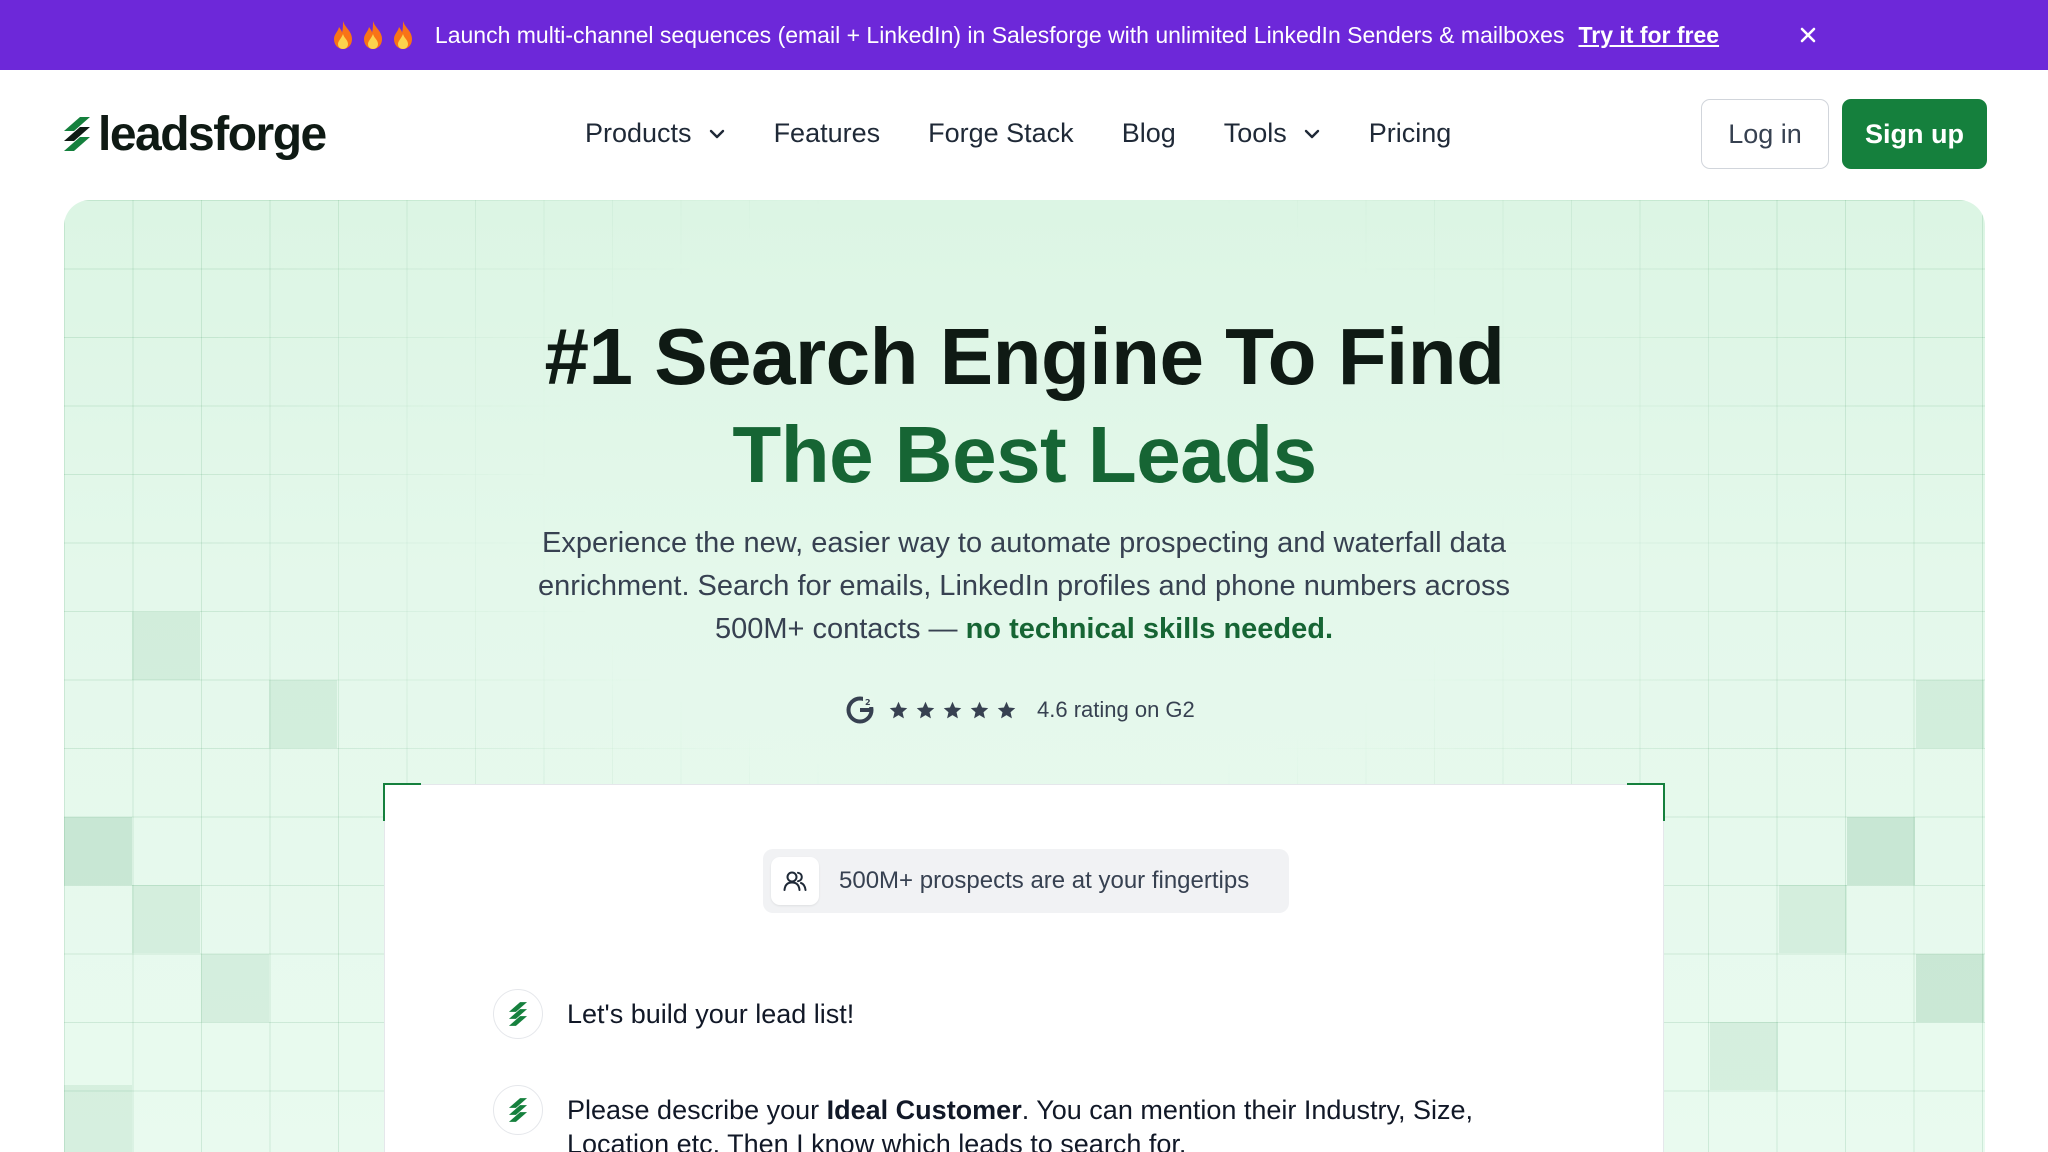  What do you see at coordinates (1648, 35) in the screenshot?
I see `banner-try-free-link: Try it for free` at bounding box center [1648, 35].